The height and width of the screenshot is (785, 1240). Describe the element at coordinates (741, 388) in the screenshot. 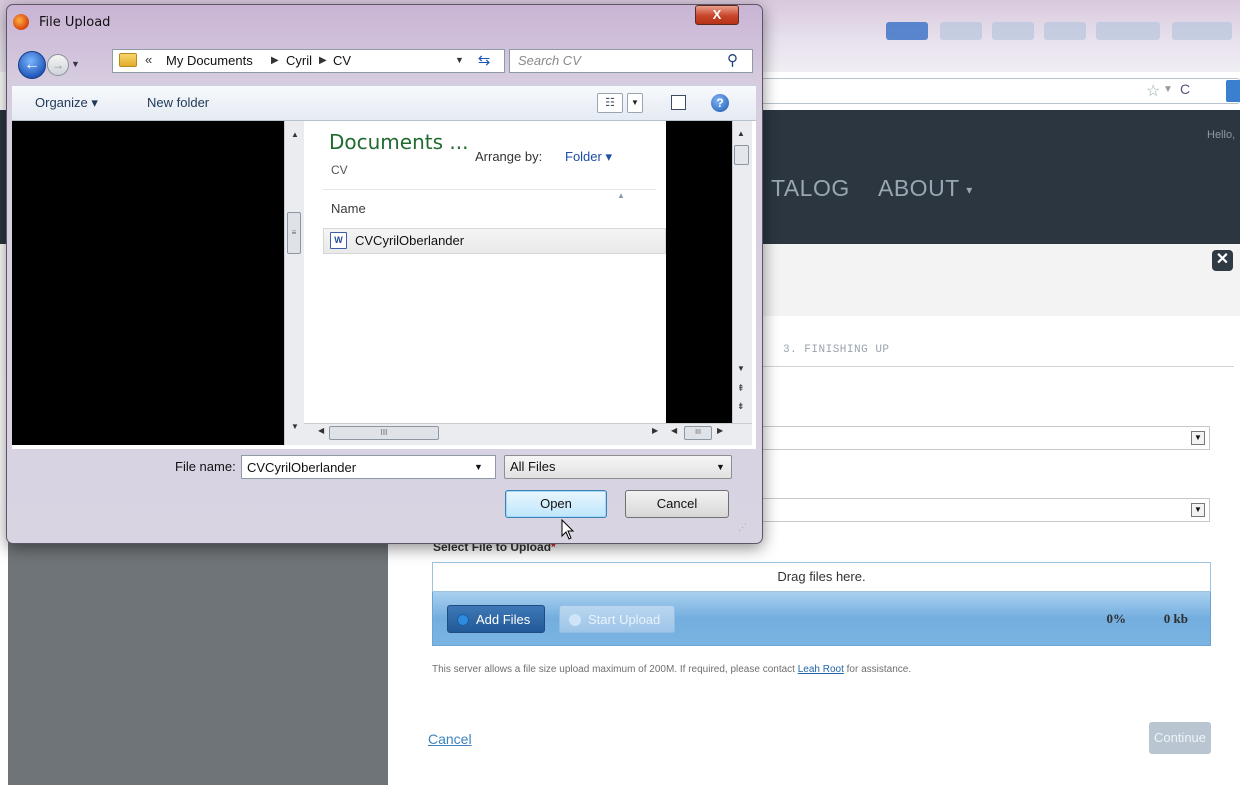

I see `page-up-icon: ⇞` at that location.